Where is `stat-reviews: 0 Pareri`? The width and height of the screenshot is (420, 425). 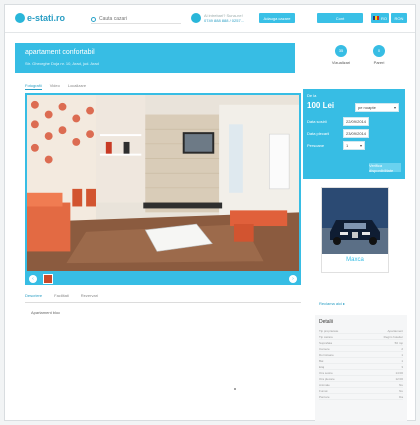
stat-reviews: 0 Pareri is located at coordinates (379, 55).